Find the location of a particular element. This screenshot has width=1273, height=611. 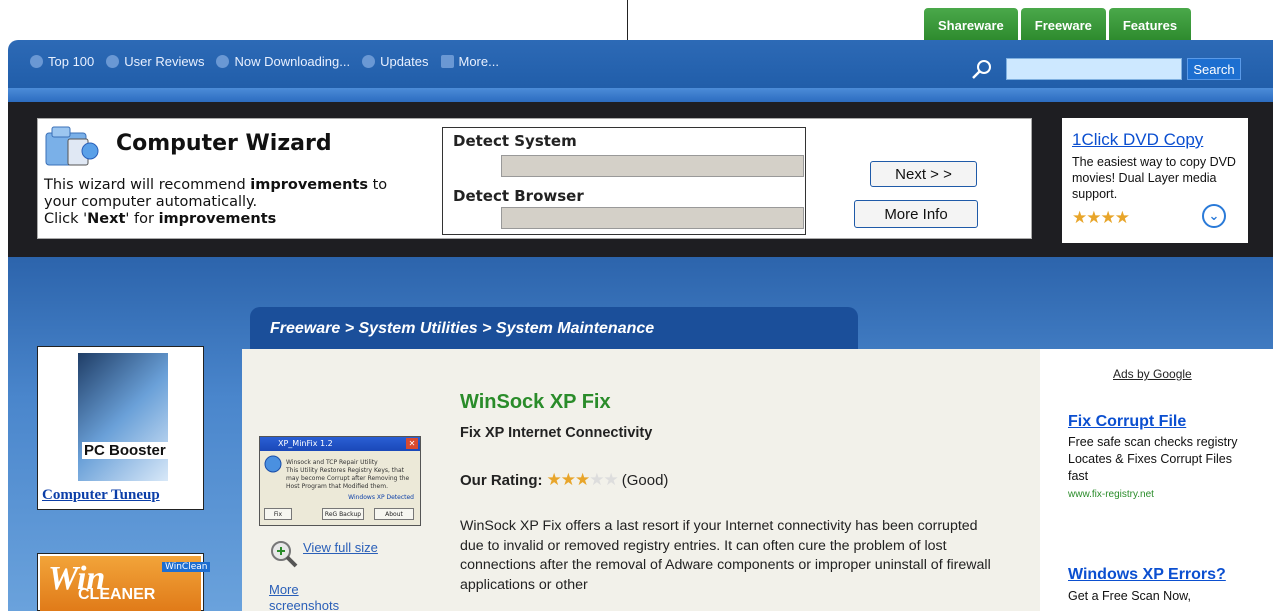

globe-icon is located at coordinates (273, 464).